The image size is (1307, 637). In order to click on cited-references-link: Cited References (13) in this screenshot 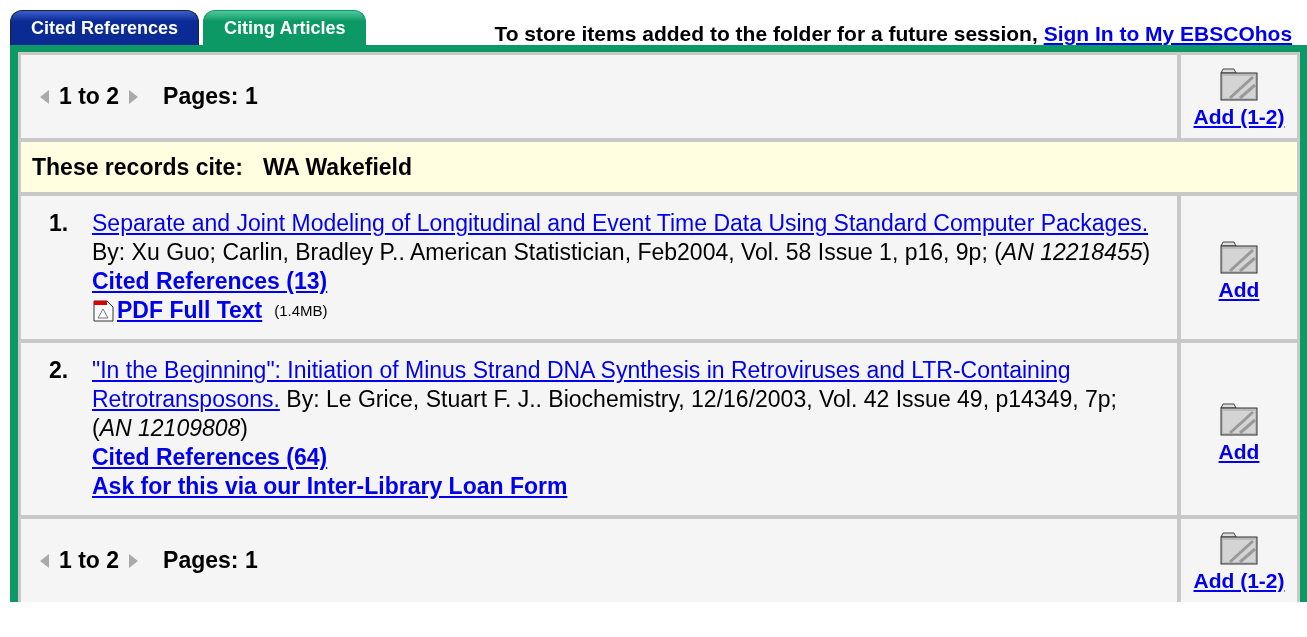, I will do `click(210, 281)`.